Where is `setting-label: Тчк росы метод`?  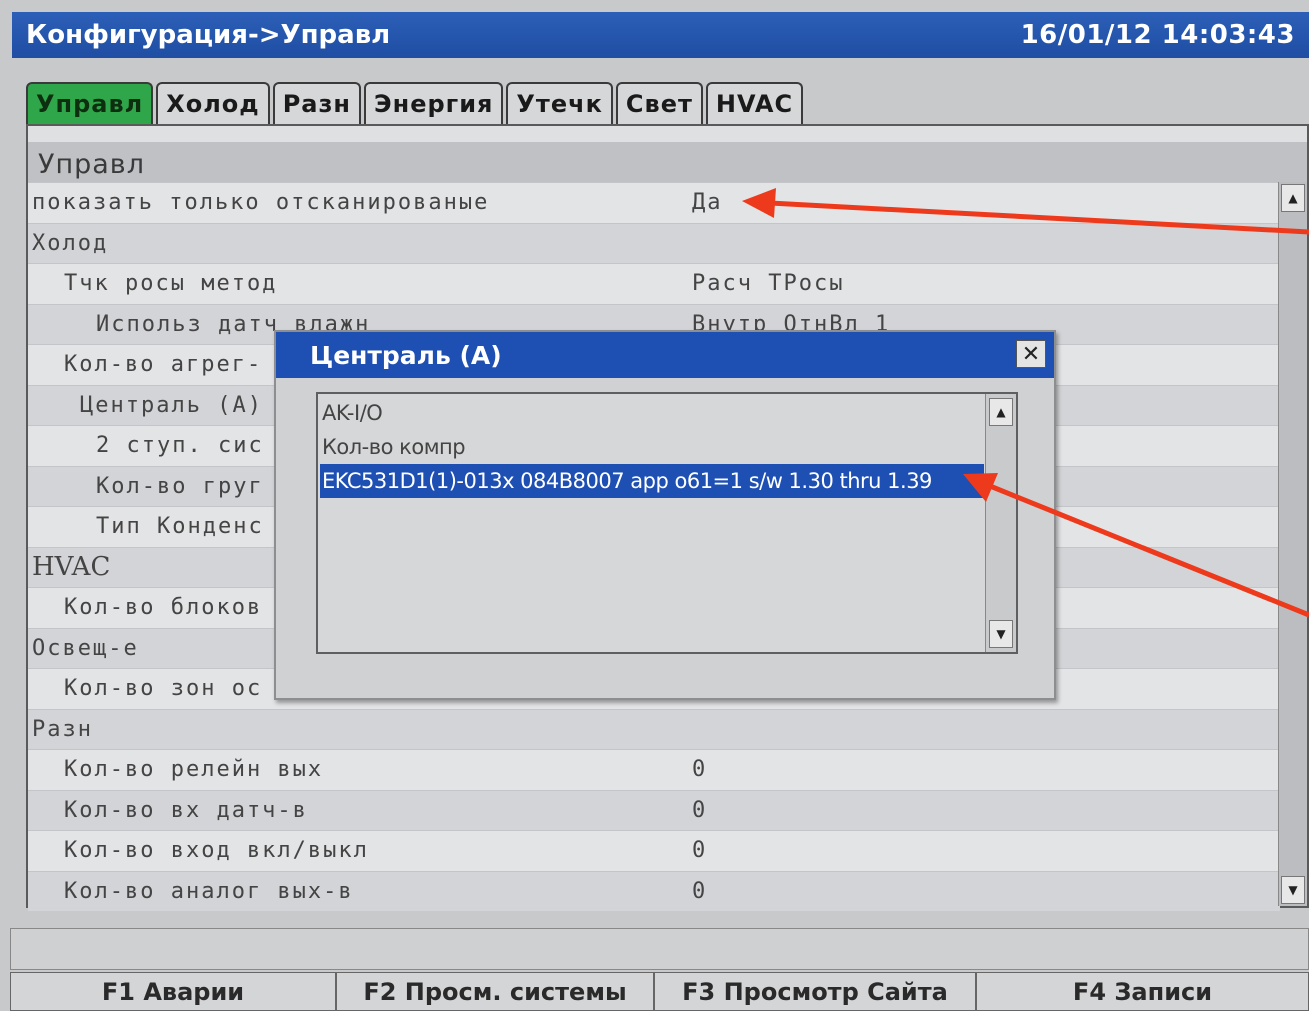
setting-label: Тчк росы метод is located at coordinates (171, 284).